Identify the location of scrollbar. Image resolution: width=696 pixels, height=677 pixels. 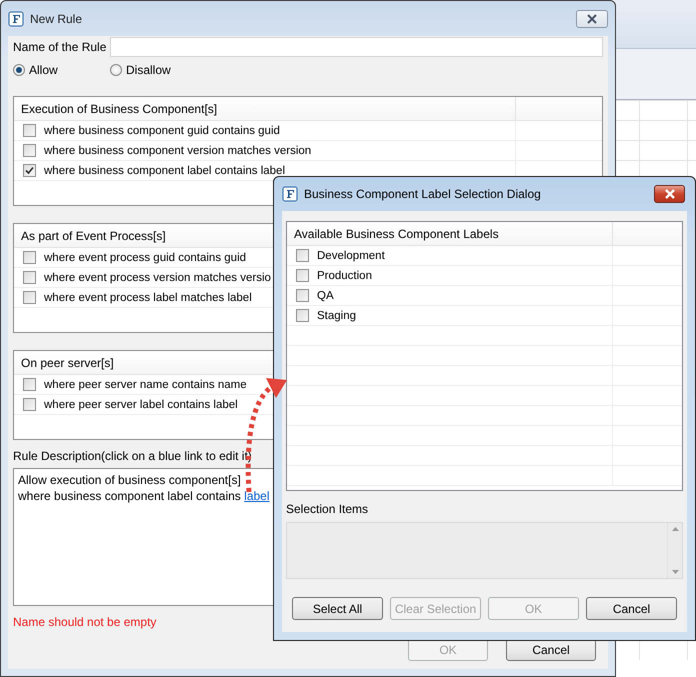
(674, 550).